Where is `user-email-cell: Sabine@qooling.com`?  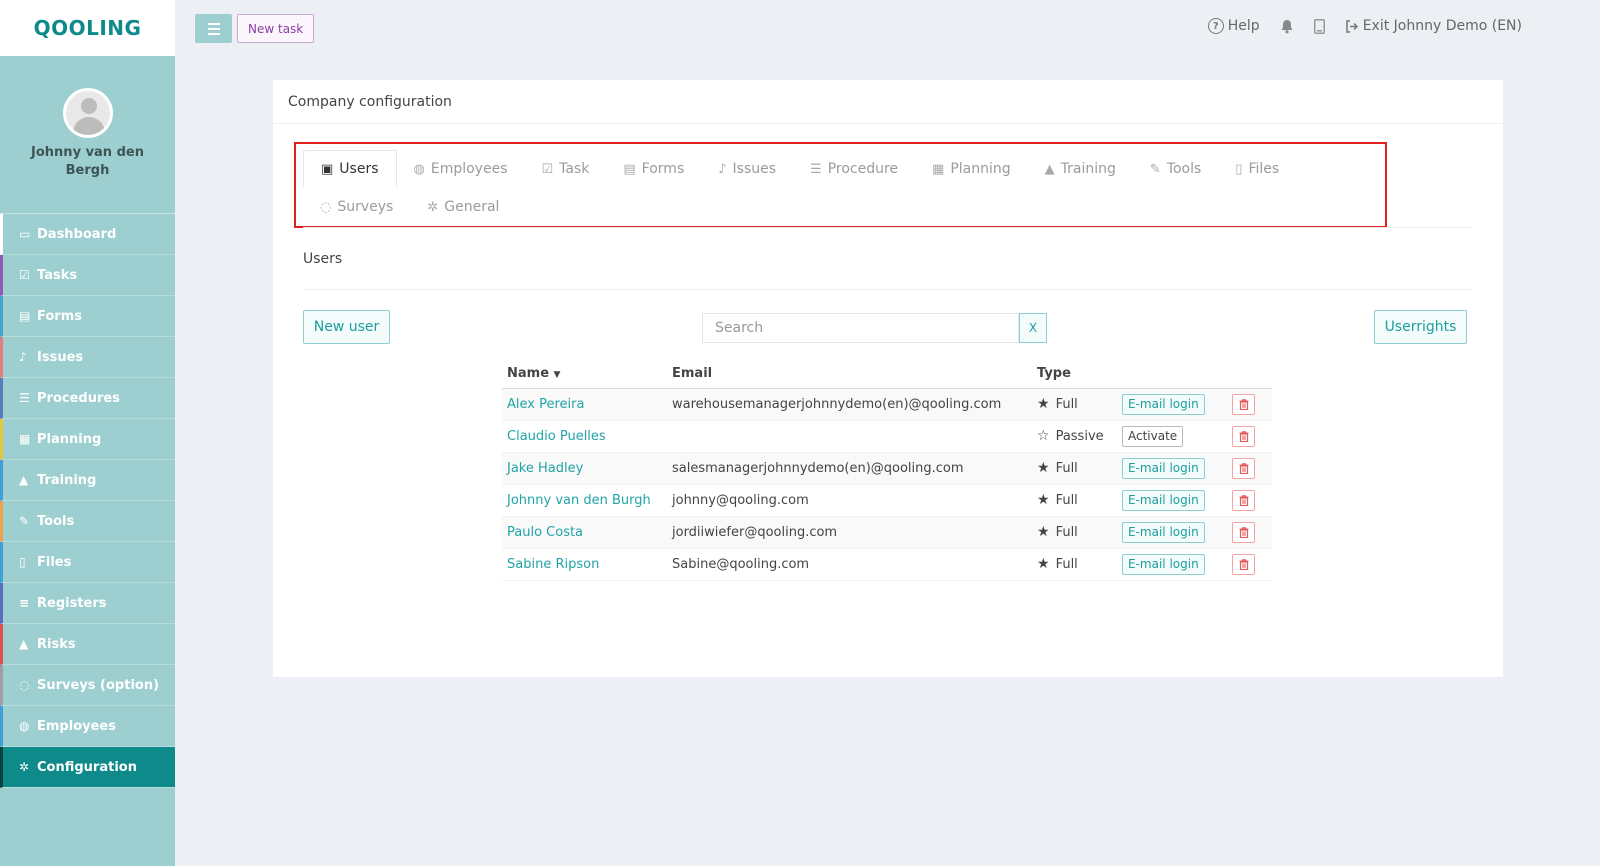
user-email-cell: Sabine@qooling.com is located at coordinates (849, 564).